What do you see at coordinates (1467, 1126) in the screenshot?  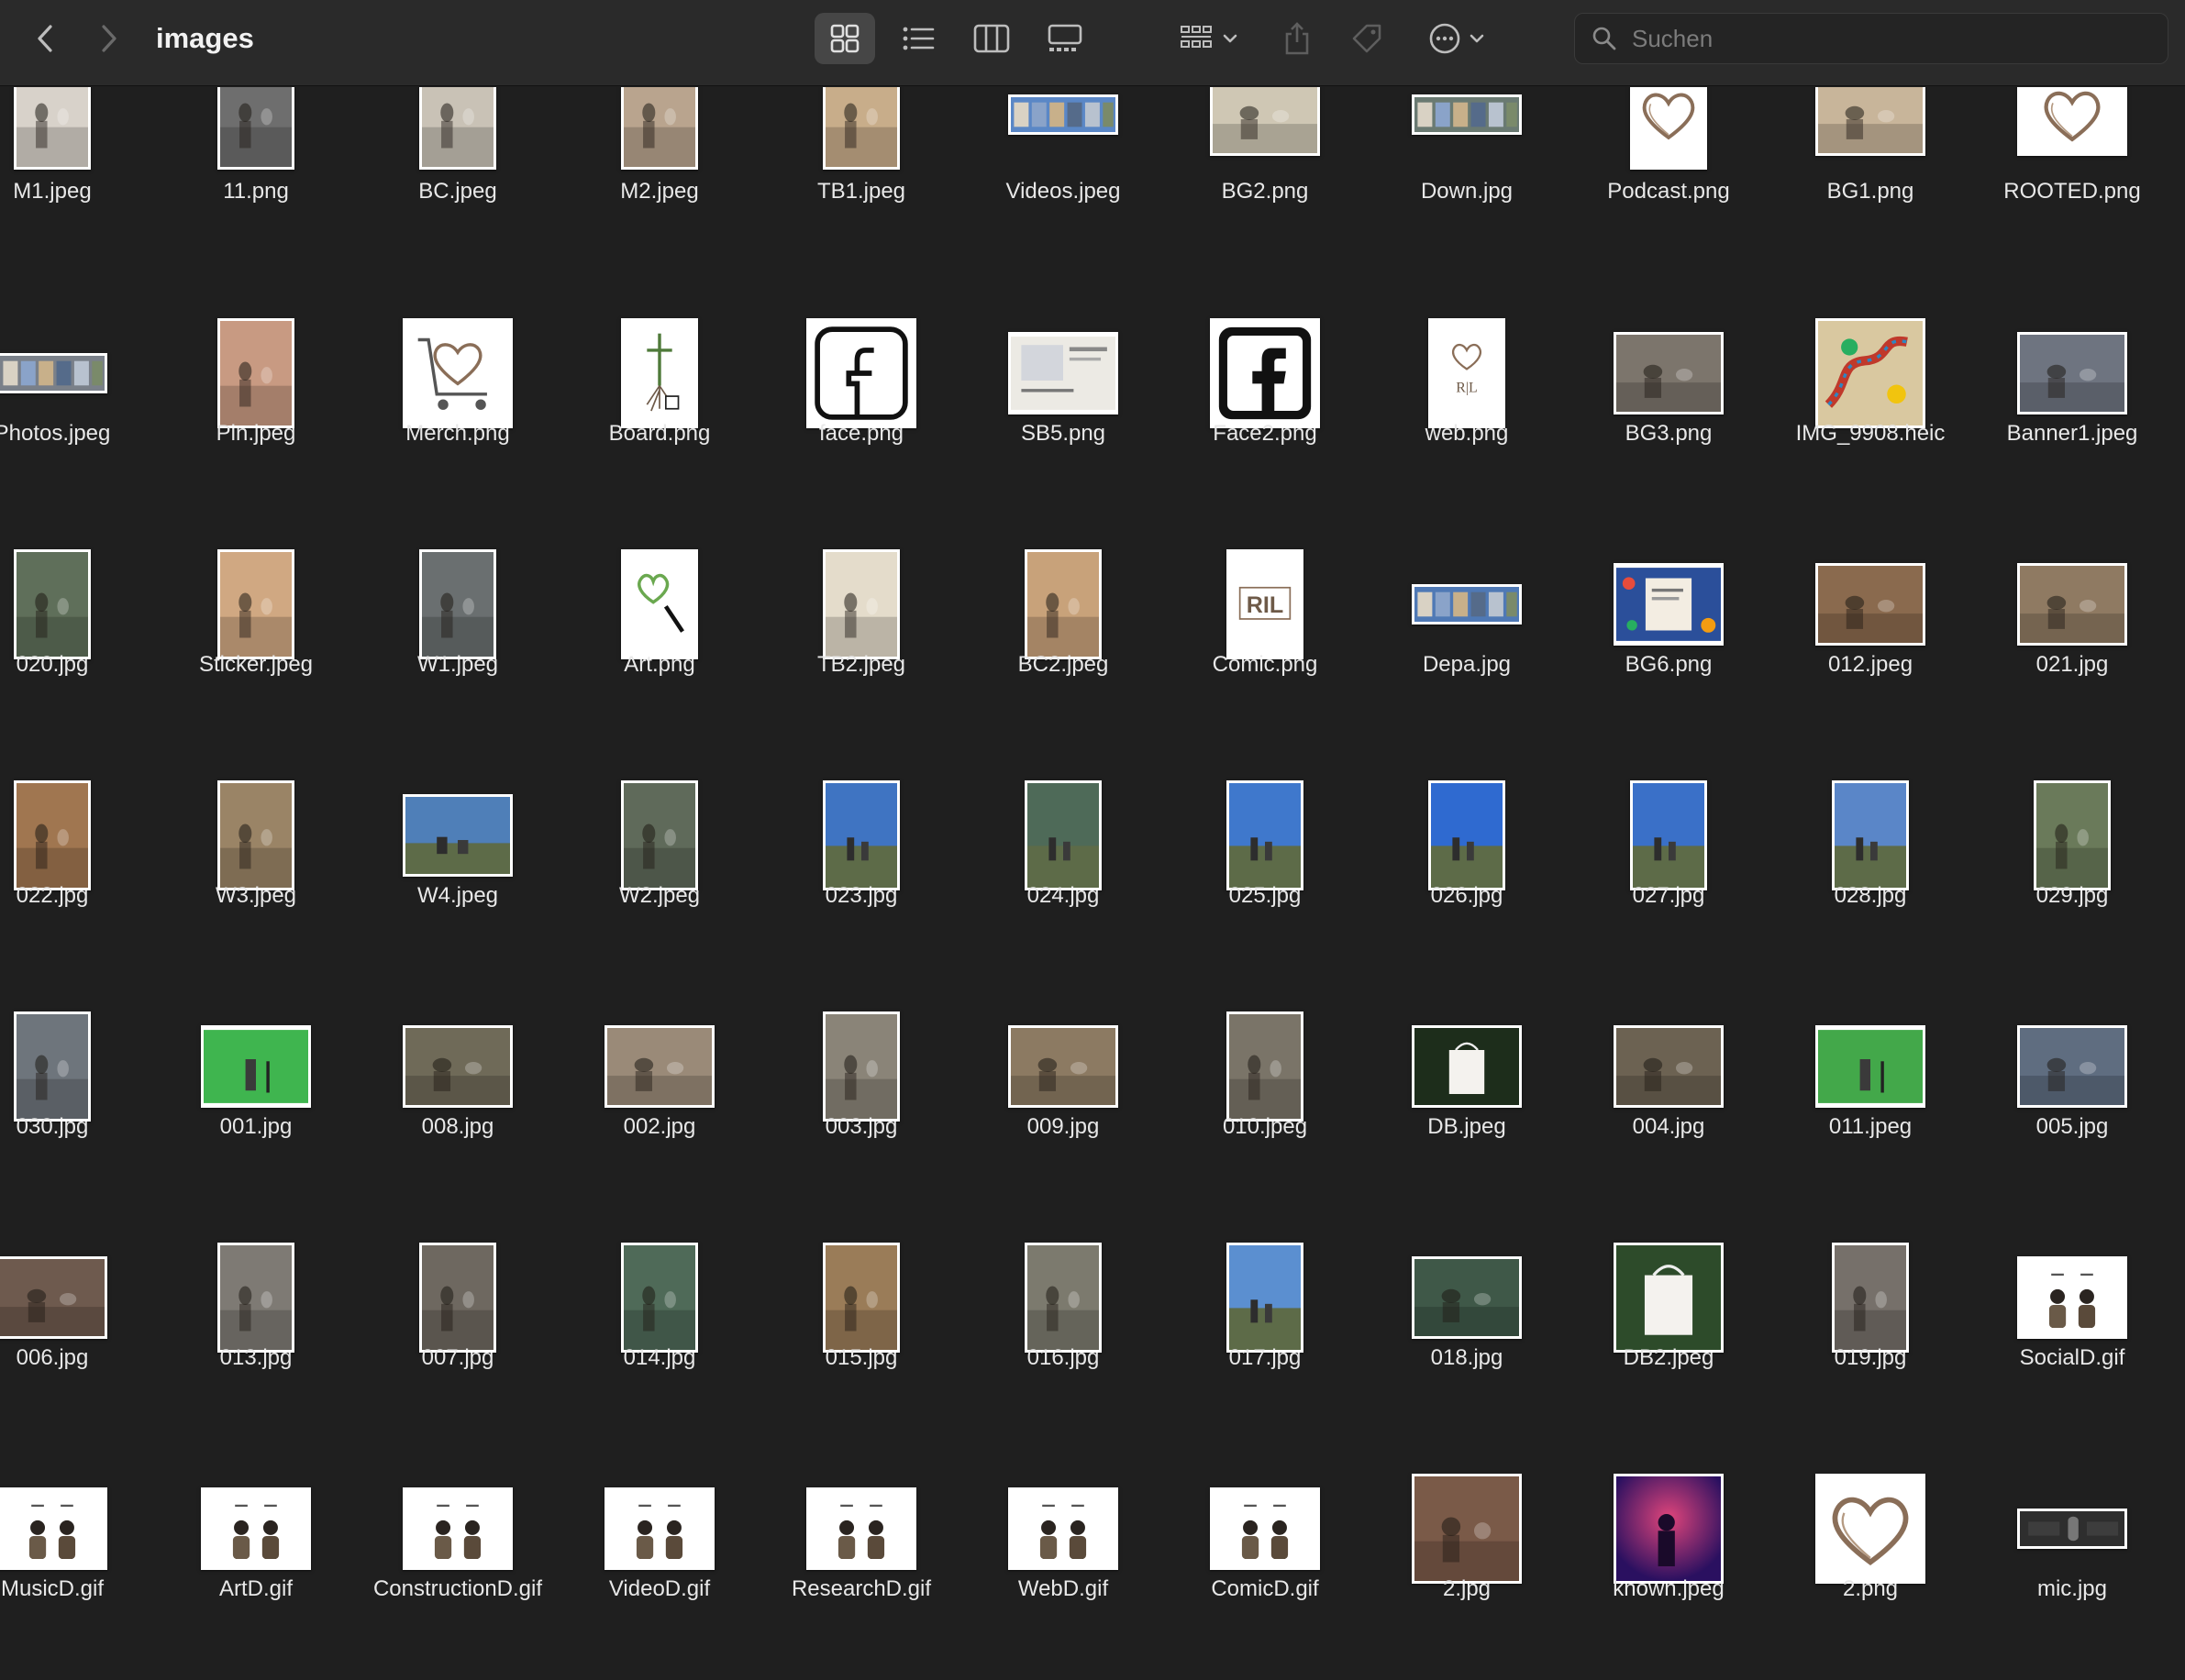 I see `file-name-label: DB.jpeg` at bounding box center [1467, 1126].